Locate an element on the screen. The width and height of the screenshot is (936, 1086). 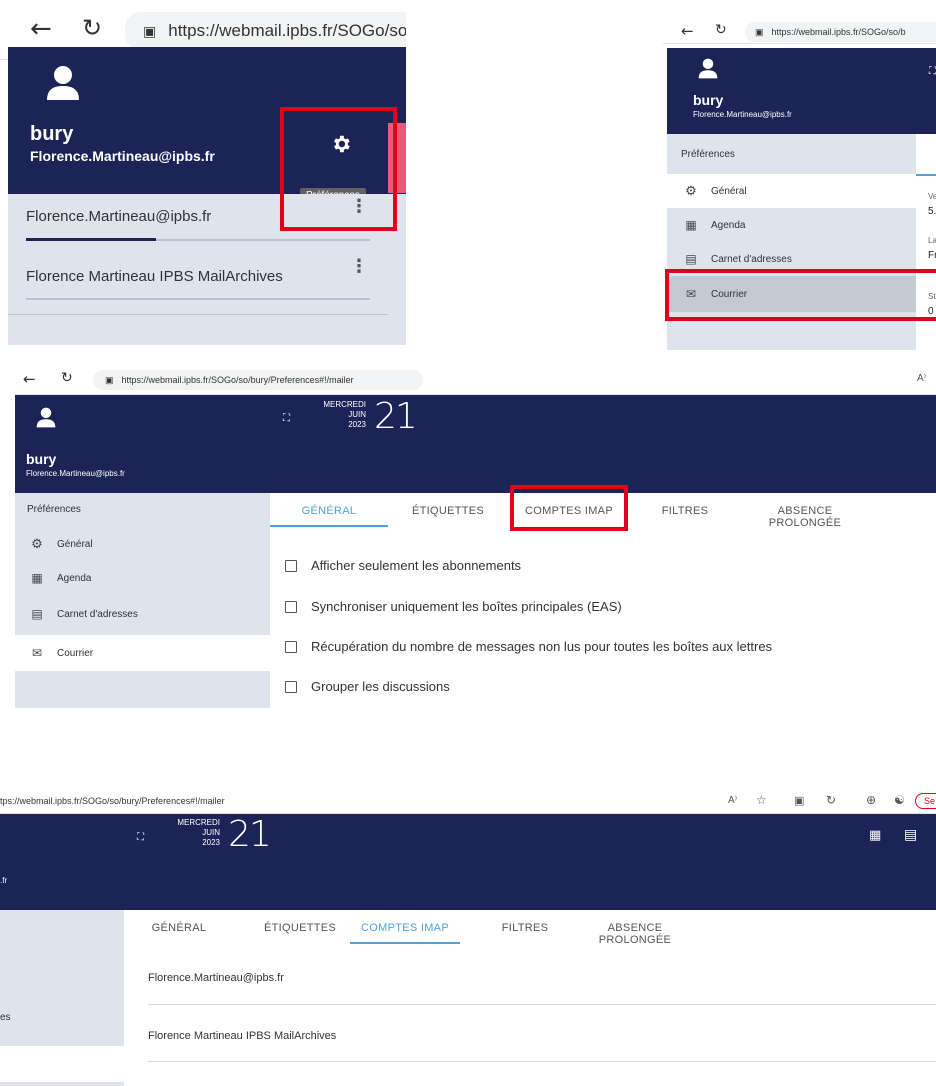
sidebar-item-mail is located at coordinates (62, 1064).